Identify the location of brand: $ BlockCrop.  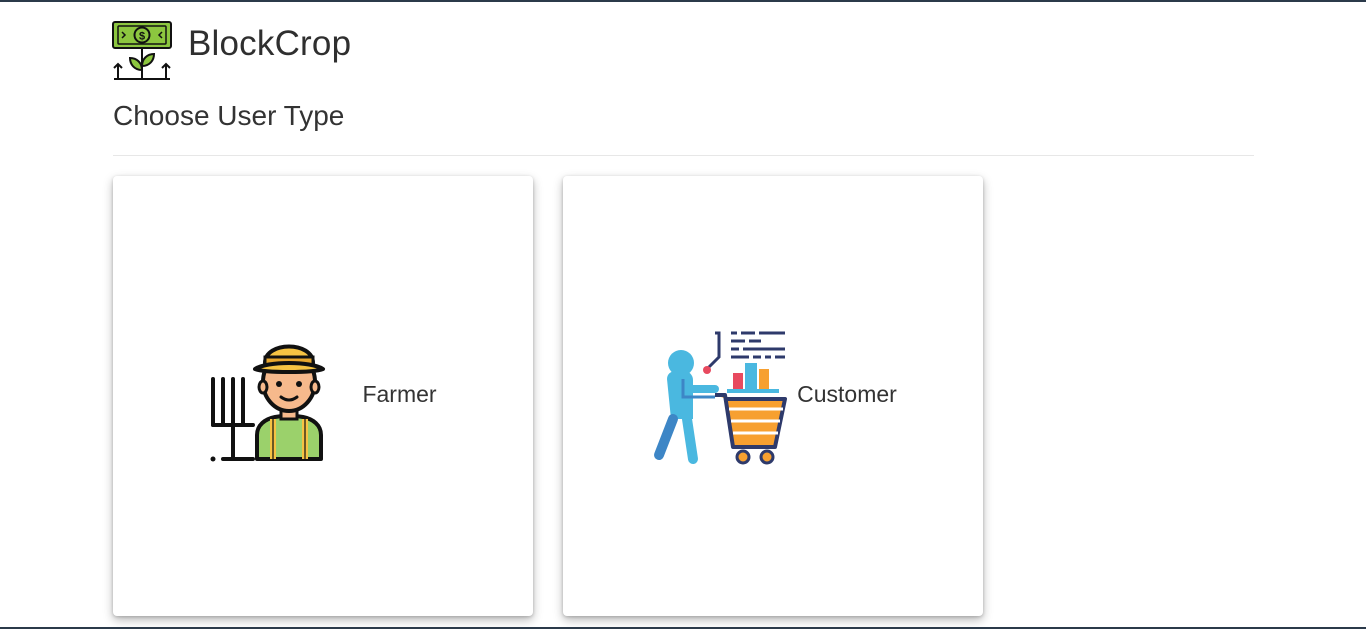
(231, 51).